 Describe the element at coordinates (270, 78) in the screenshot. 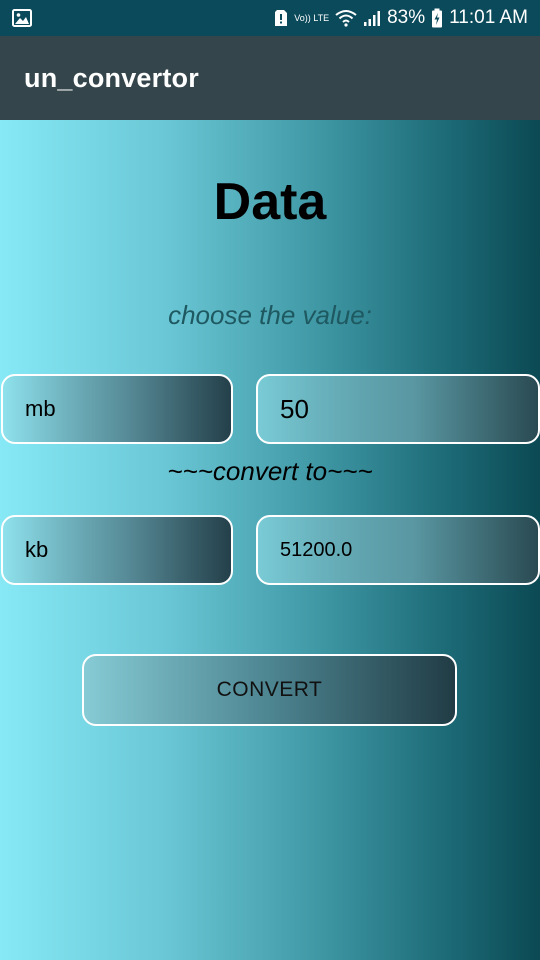

I see `app-bar: un_convertor` at that location.